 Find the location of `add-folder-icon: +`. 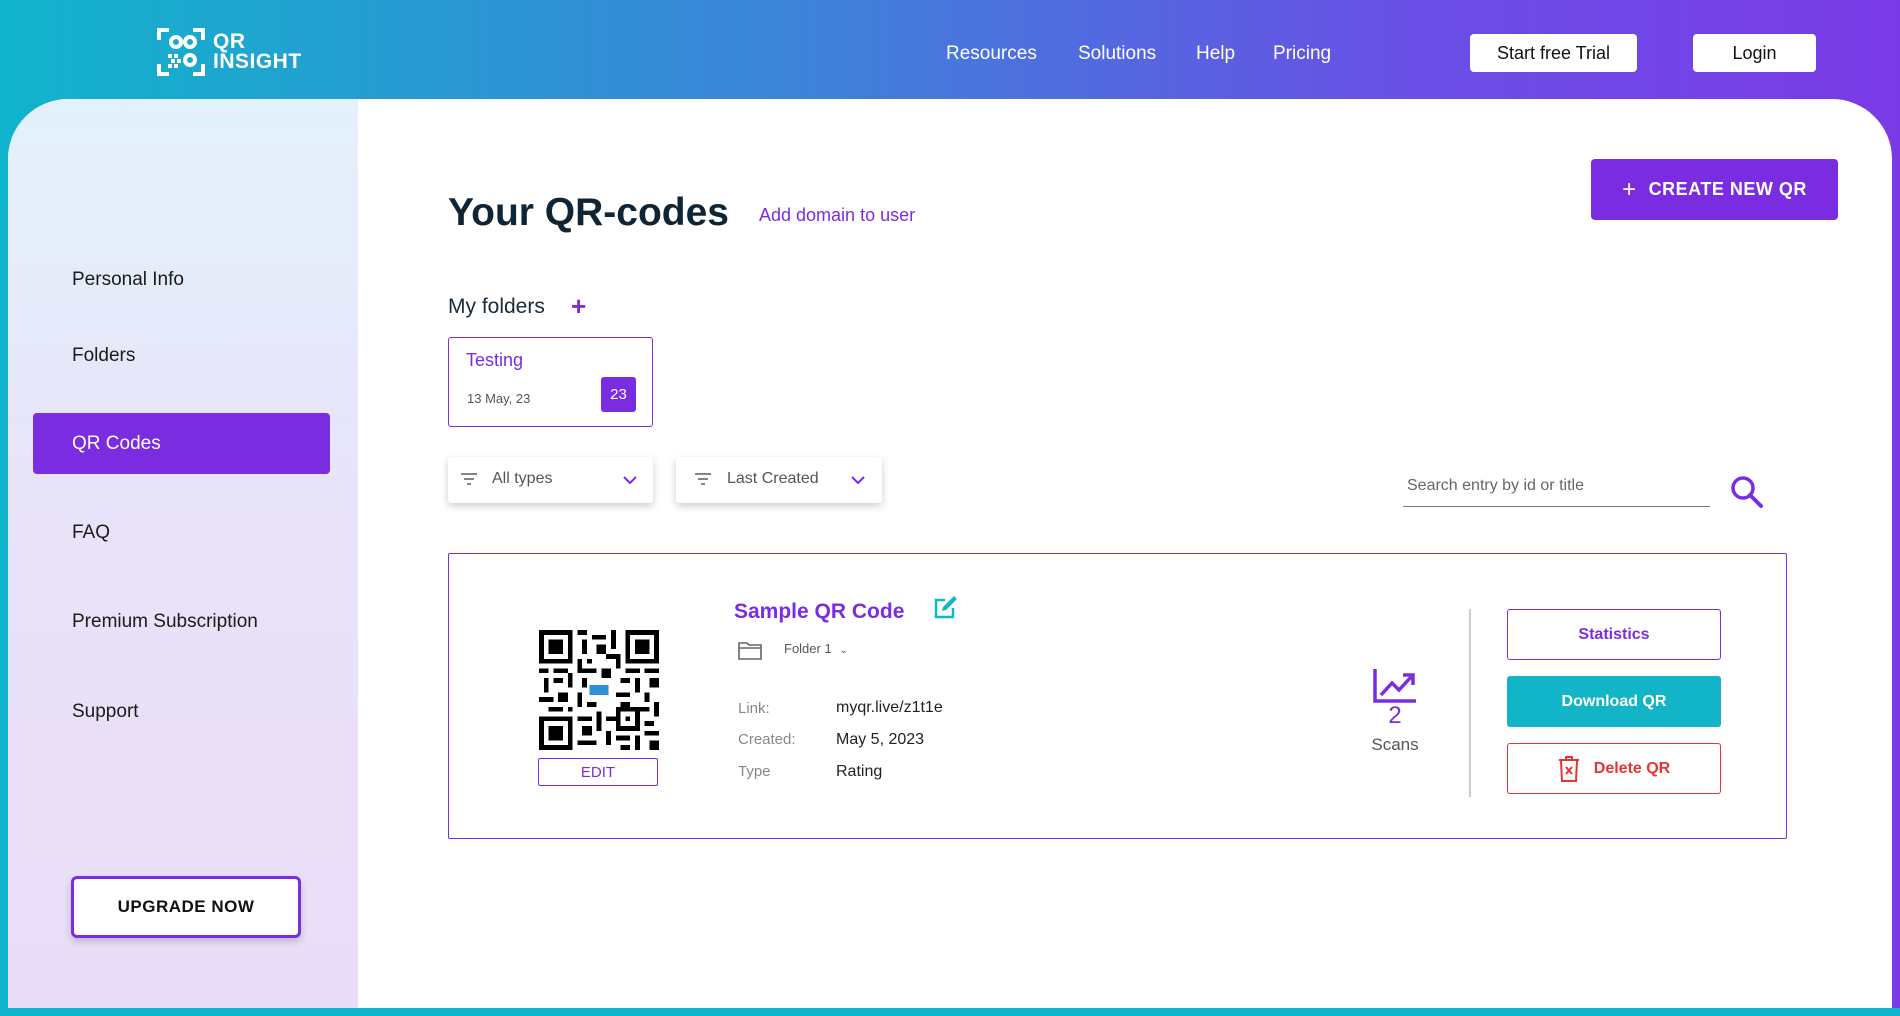

add-folder-icon: + is located at coordinates (578, 306).